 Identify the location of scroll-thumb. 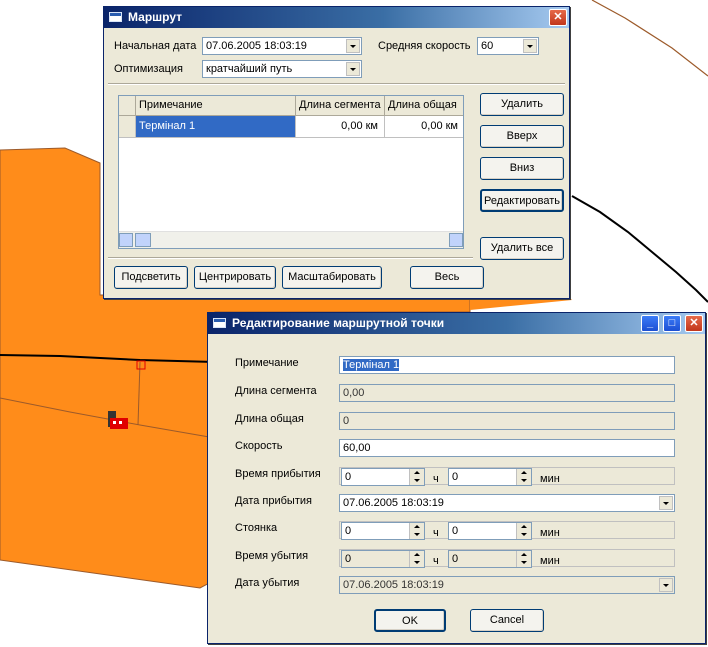
(143, 240).